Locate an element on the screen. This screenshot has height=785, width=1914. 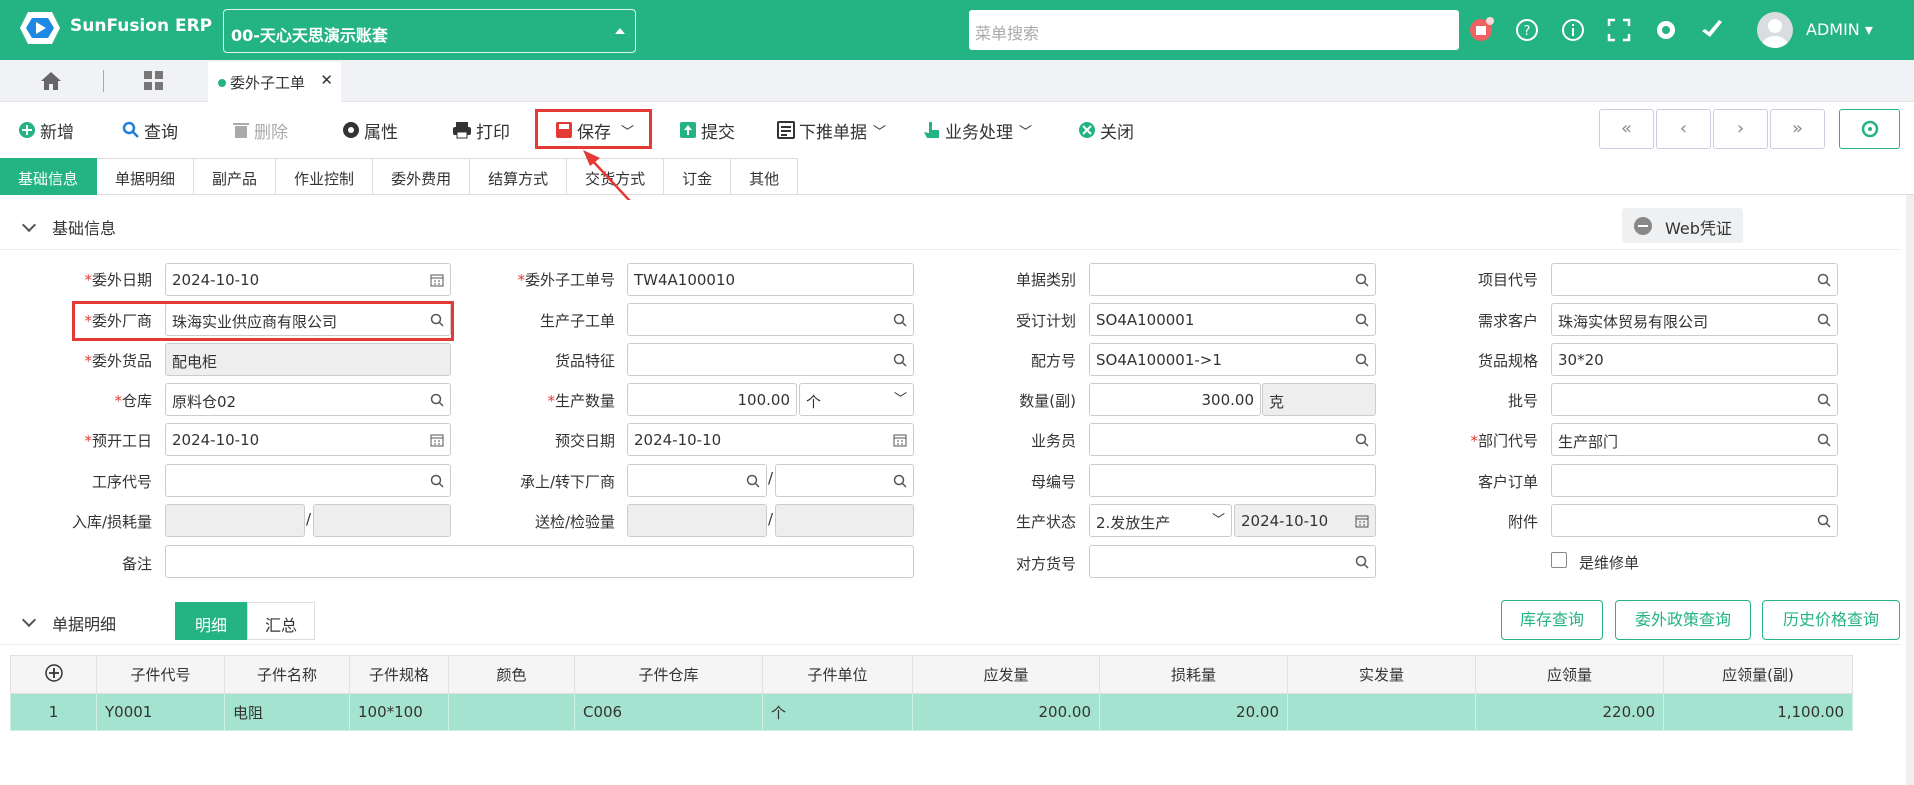
batch-no-field is located at coordinates (1694, 399).